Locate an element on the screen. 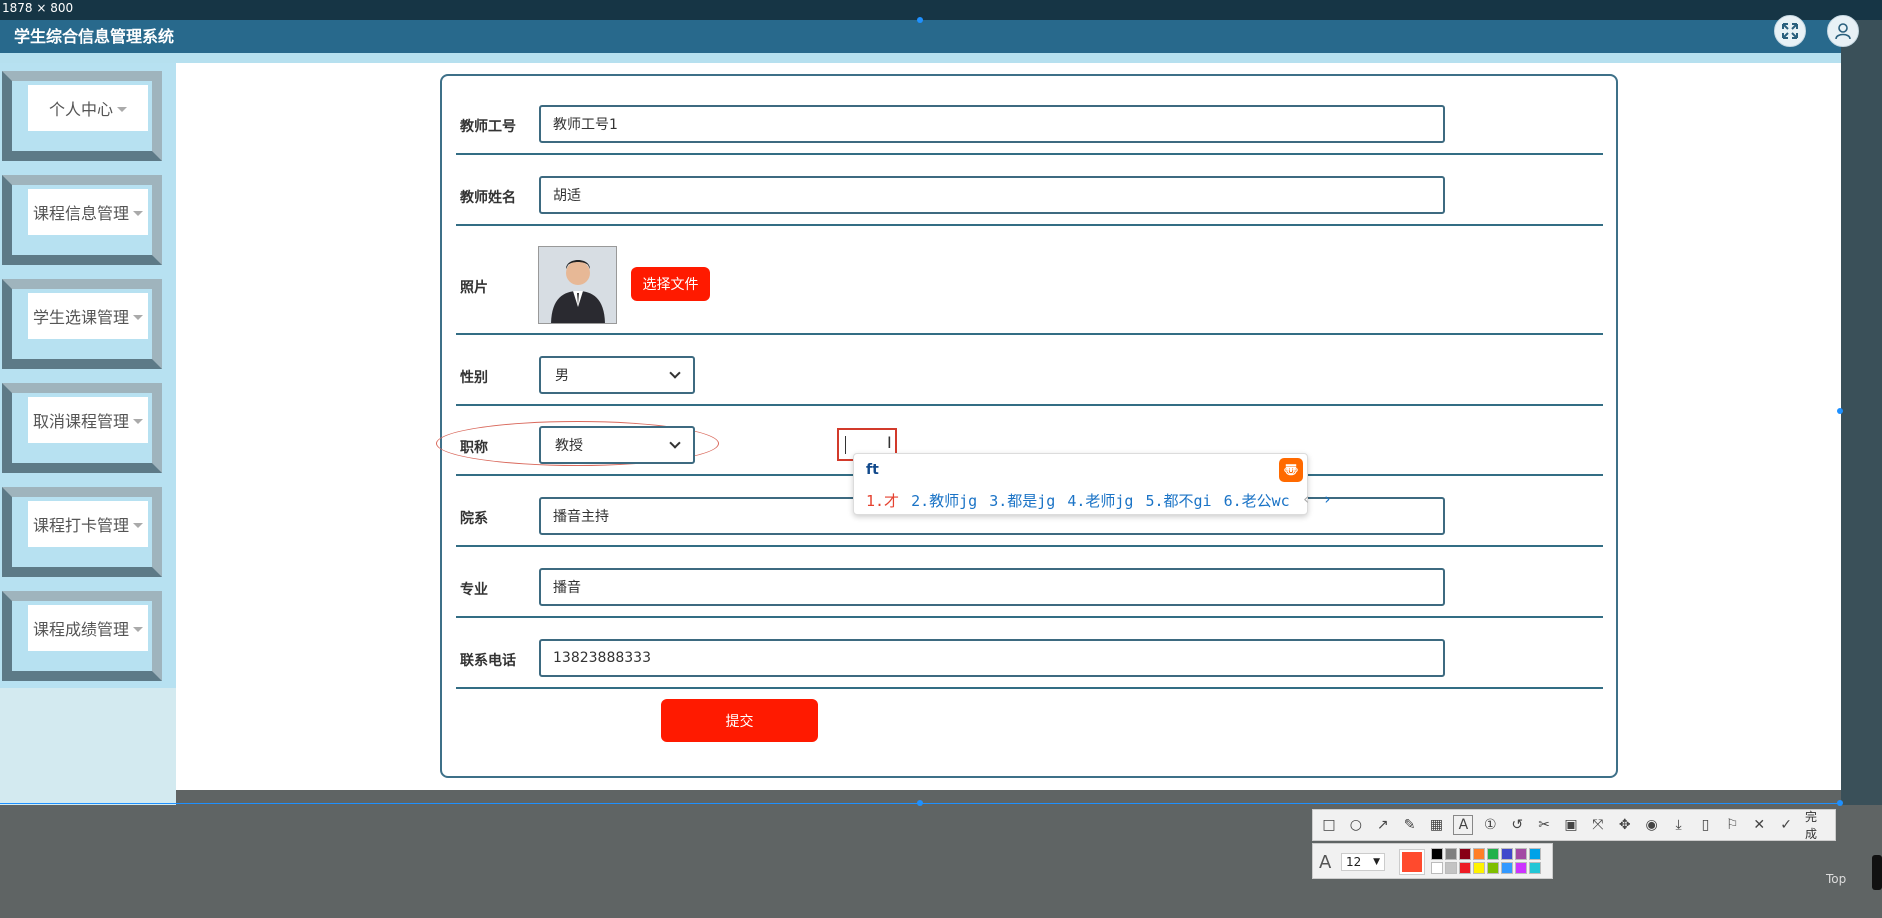  record-icon: ◉ is located at coordinates (1652, 825).